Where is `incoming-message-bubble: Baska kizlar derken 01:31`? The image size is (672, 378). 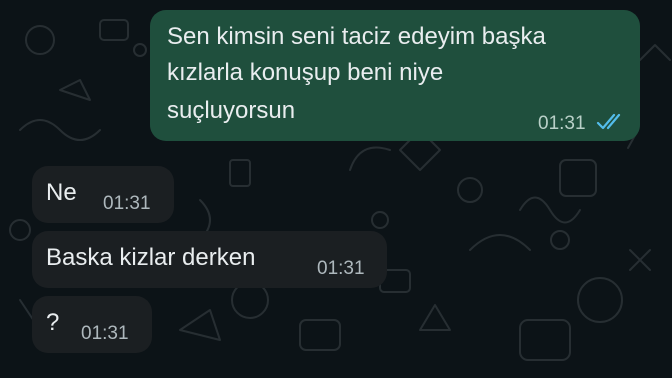
incoming-message-bubble: Baska kizlar derken 01:31 is located at coordinates (209, 259).